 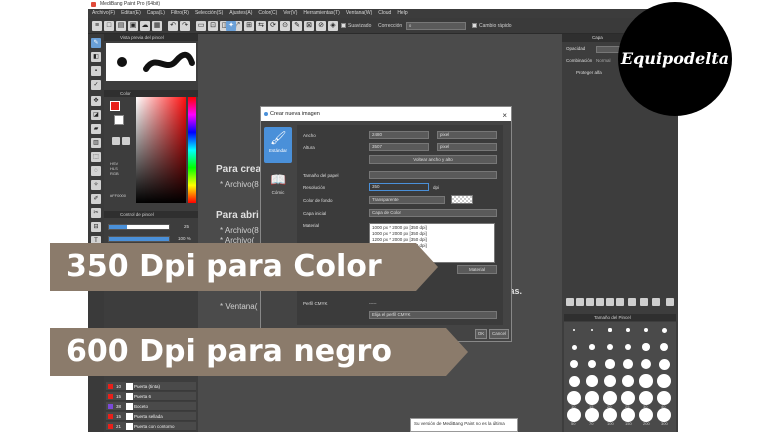 I want to click on menu-item: Cloud, so click(x=384, y=13).